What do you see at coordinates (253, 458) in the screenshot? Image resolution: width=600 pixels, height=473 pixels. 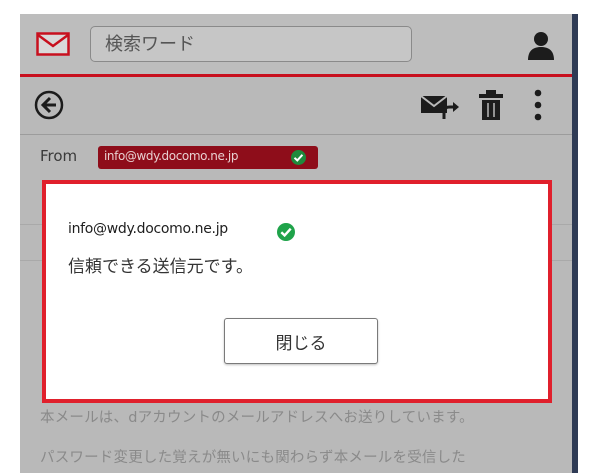 I see `body-line: パスワード変更した覚えが無いにも関わらず本メールを受信した` at bounding box center [253, 458].